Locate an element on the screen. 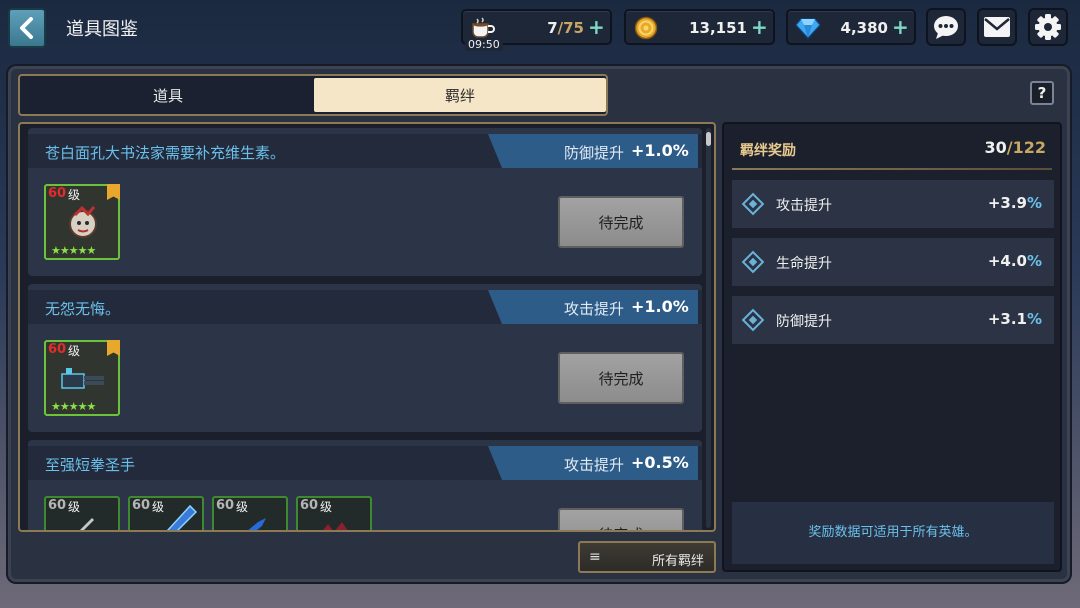 Image resolution: width=1080 pixels, height=608 pixels. bond-stat: 防御提升 is located at coordinates (594, 153).